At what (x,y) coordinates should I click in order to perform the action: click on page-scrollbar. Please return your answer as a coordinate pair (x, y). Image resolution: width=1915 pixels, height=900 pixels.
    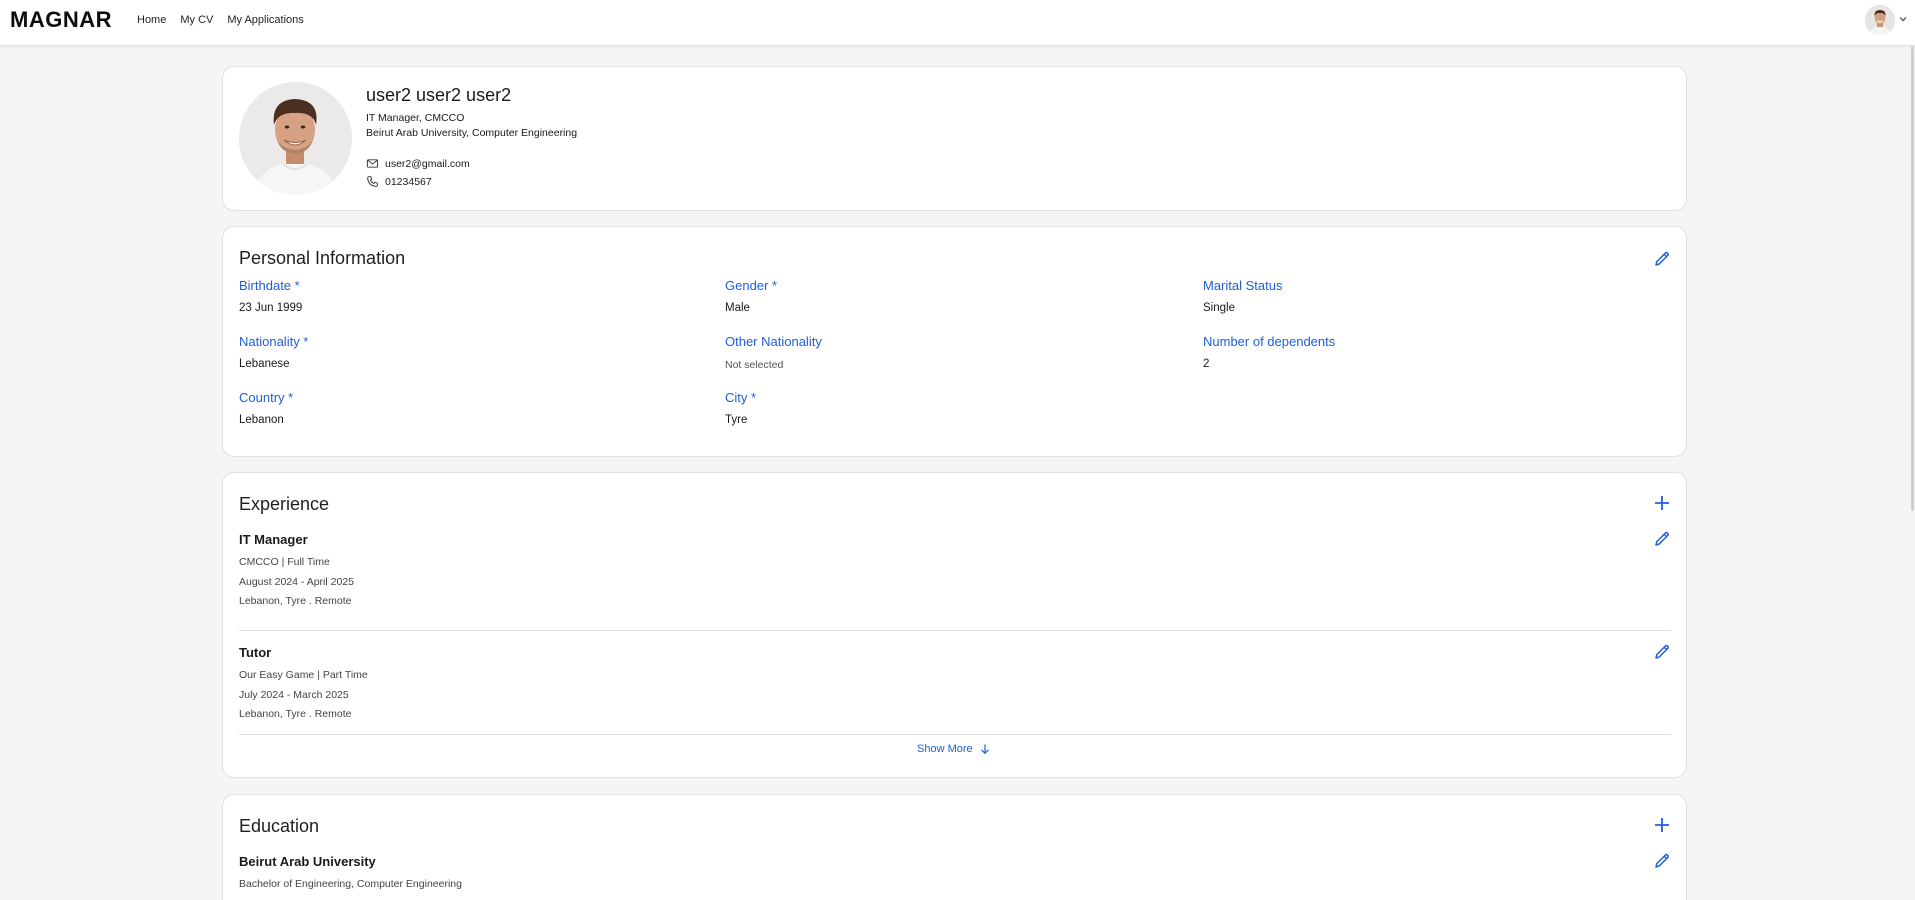
    Looking at the image, I should click on (1912, 278).